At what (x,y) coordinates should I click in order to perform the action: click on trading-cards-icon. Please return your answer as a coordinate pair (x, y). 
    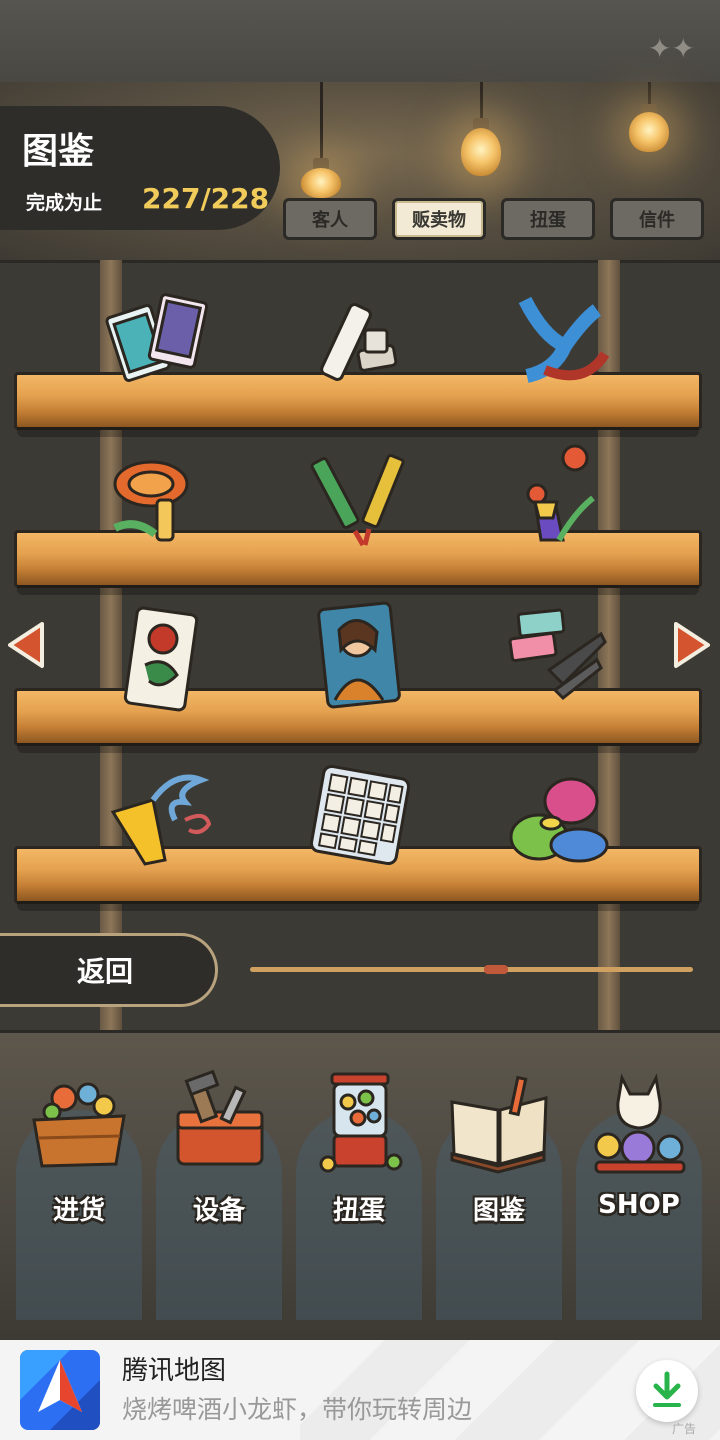
    Looking at the image, I should click on (160, 343).